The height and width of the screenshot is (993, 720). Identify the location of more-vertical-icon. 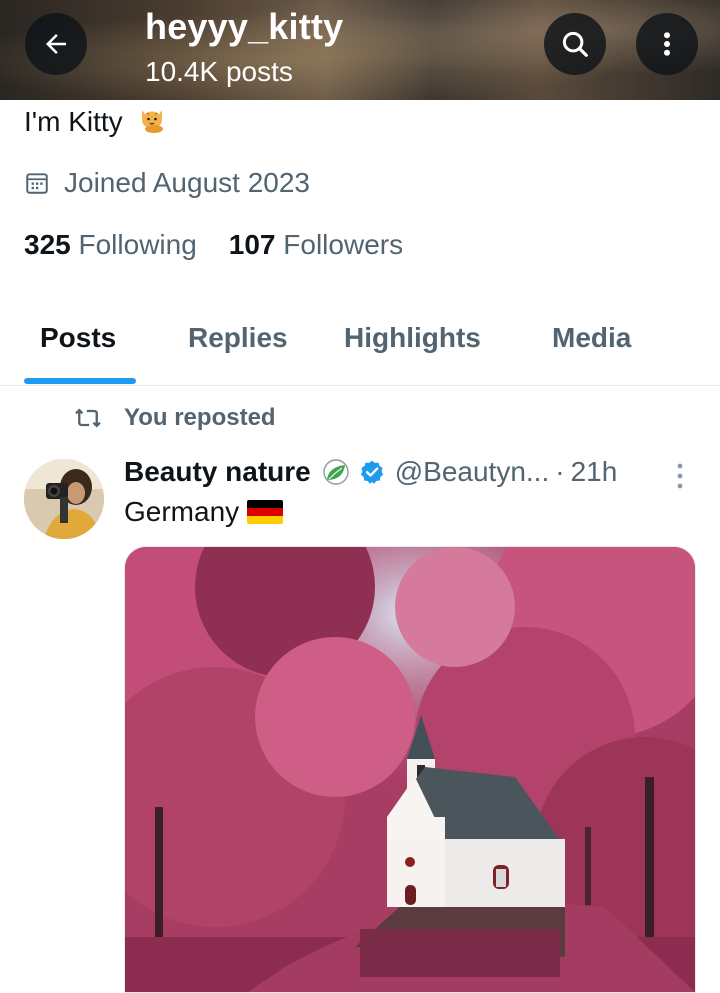
(667, 44).